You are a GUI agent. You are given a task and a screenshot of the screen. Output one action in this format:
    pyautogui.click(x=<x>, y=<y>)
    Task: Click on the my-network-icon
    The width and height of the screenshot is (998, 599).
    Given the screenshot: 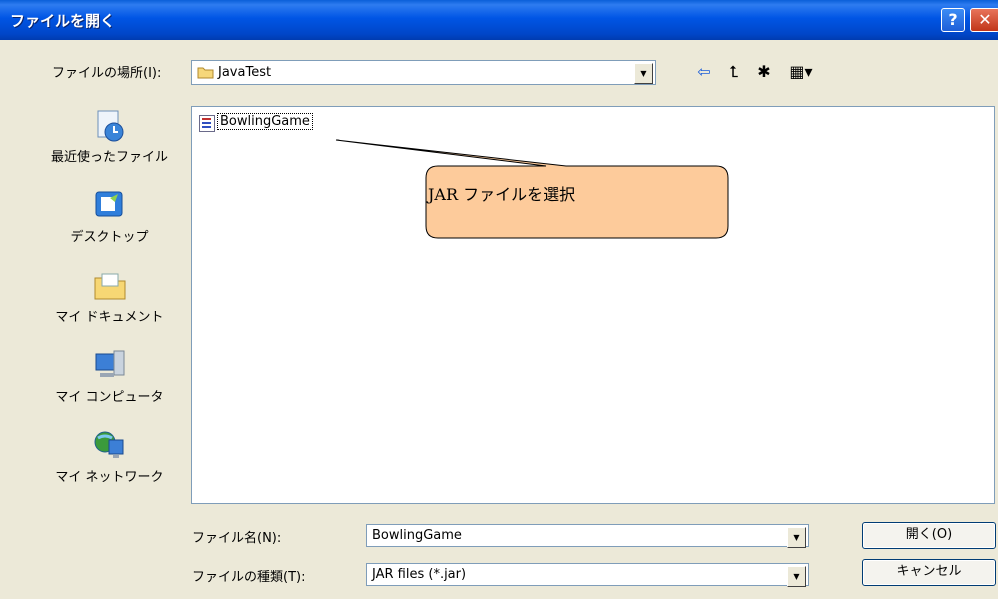 What is the action you would take?
    pyautogui.click(x=110, y=446)
    